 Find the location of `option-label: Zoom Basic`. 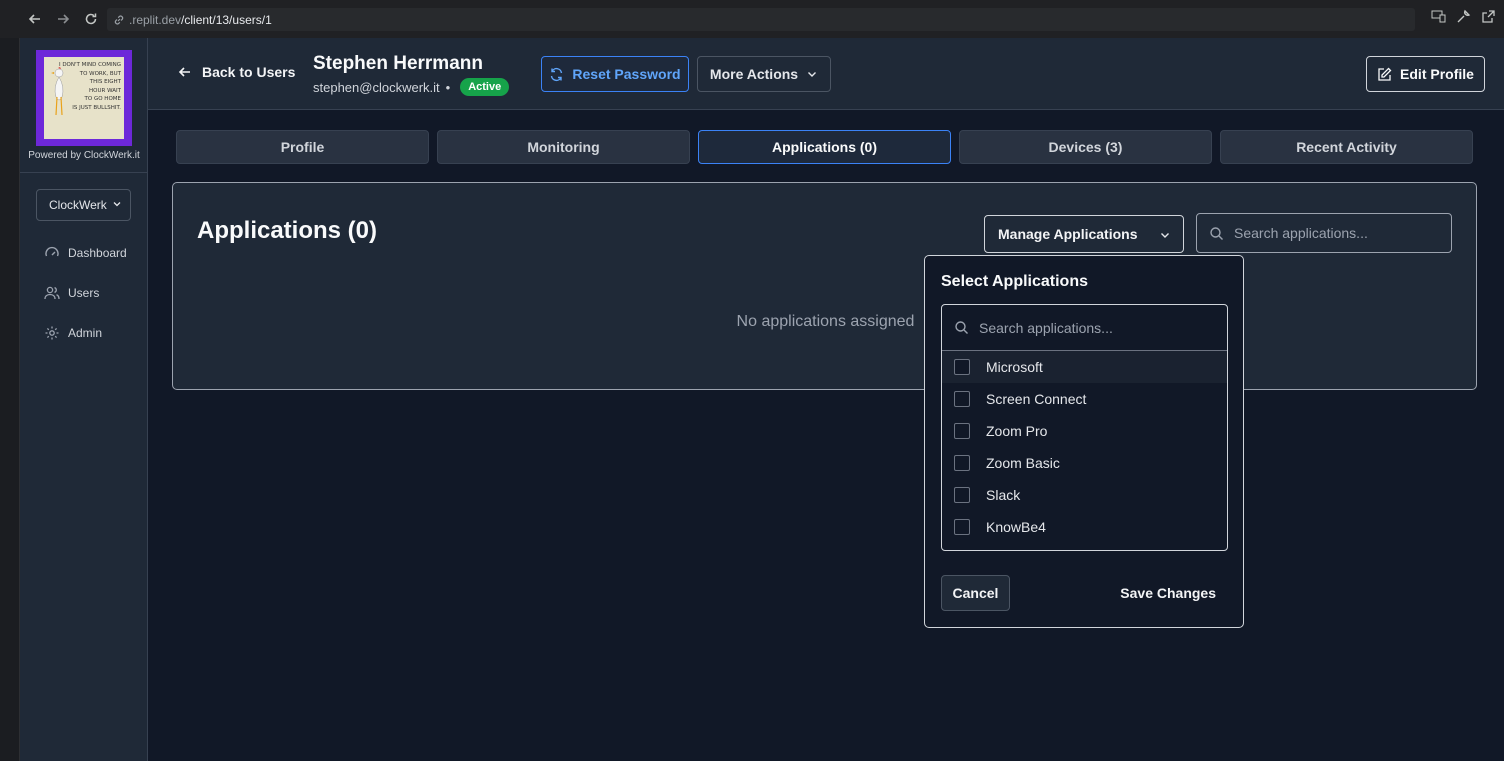

option-label: Zoom Basic is located at coordinates (1023, 463).